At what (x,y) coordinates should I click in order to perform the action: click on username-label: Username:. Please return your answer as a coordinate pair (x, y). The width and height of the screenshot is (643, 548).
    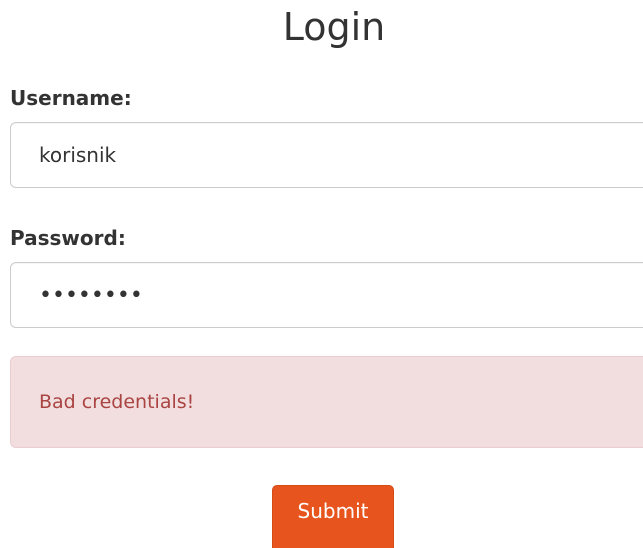
    Looking at the image, I should click on (71, 98).